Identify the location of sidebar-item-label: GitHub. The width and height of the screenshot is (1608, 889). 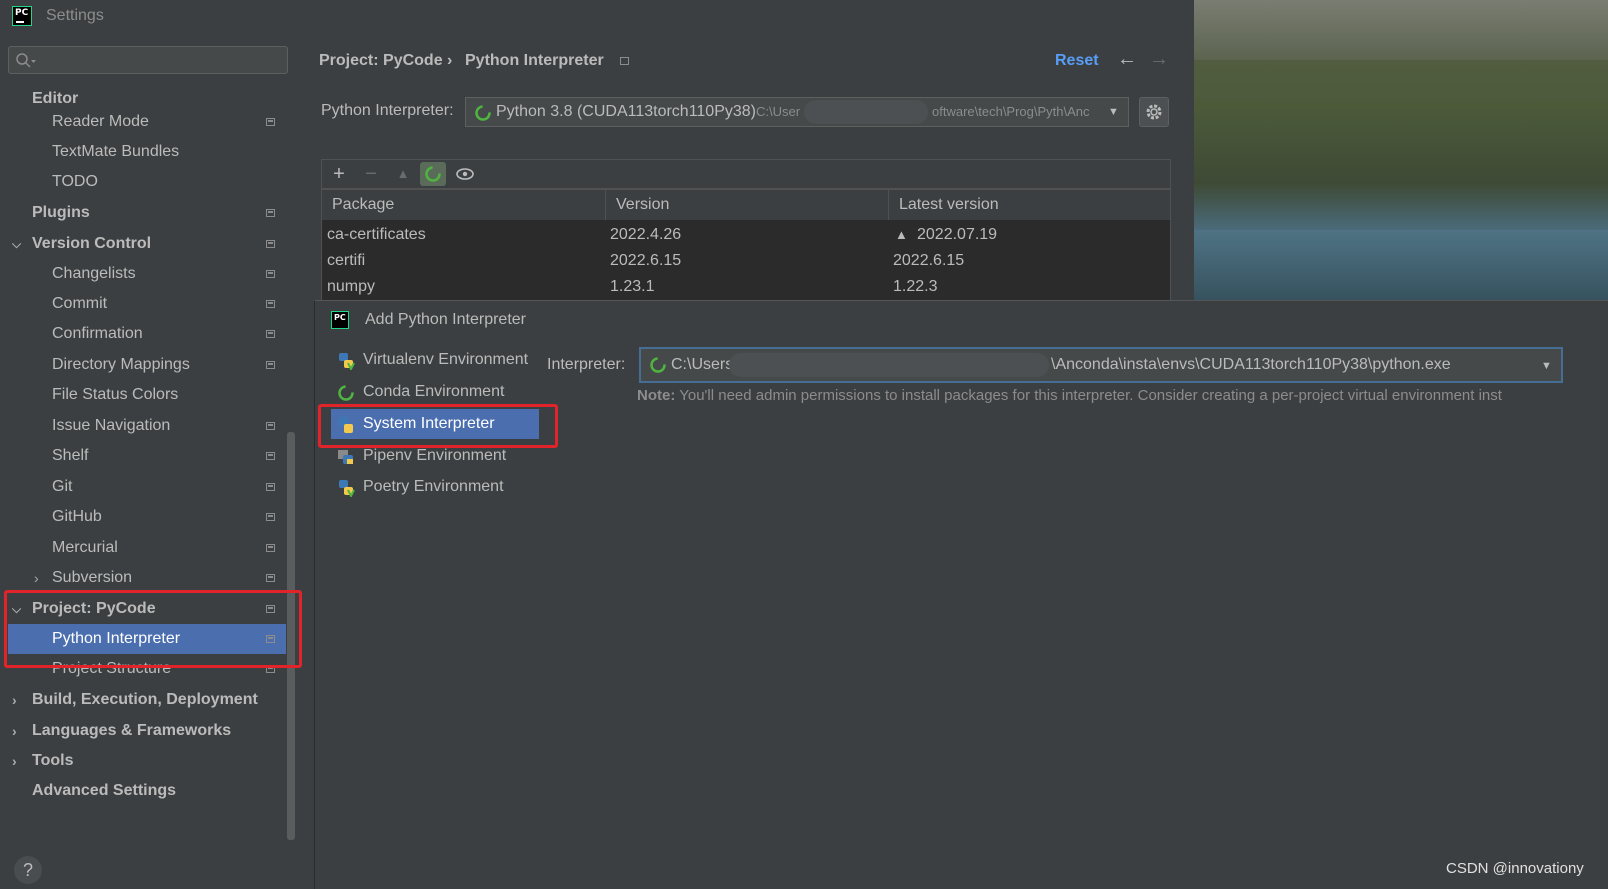
(77, 516).